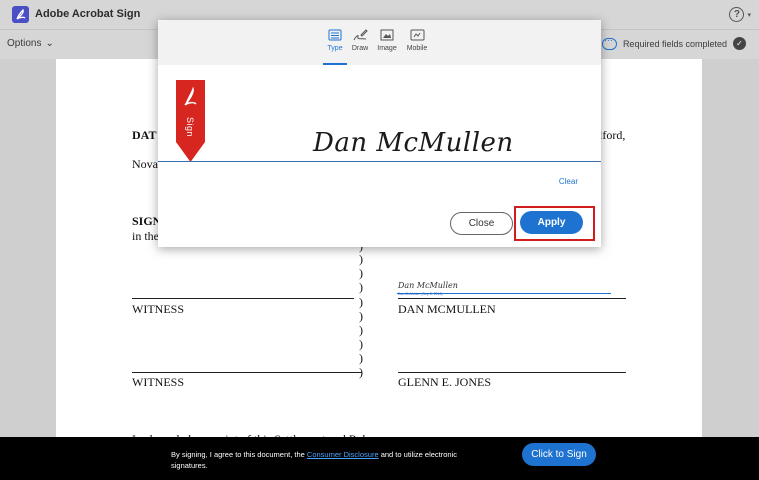 This screenshot has width=759, height=480. I want to click on tab-type: Type, so click(335, 47).